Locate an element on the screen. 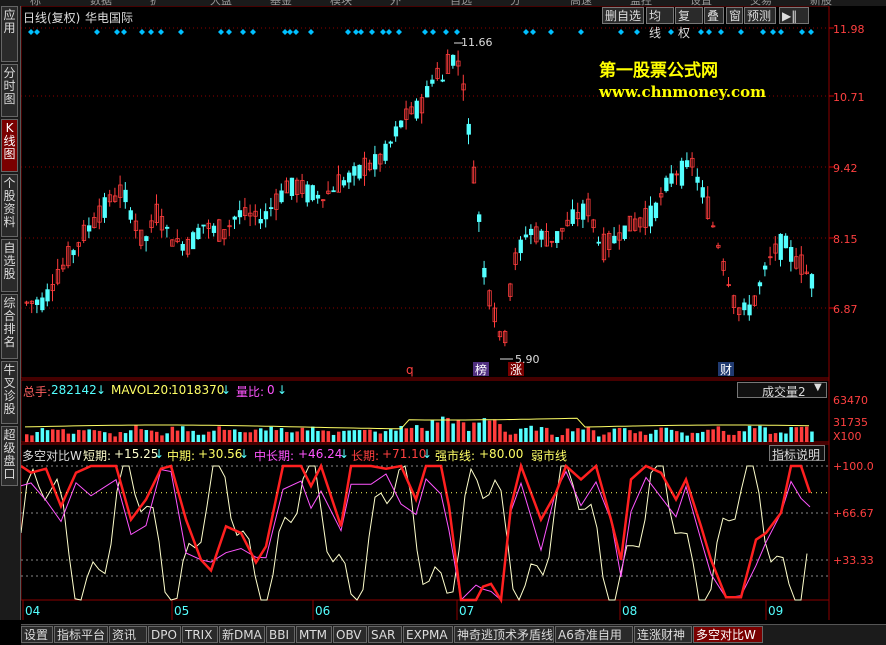 The width and height of the screenshot is (886, 645). month-label: 07 is located at coordinates (466, 611).